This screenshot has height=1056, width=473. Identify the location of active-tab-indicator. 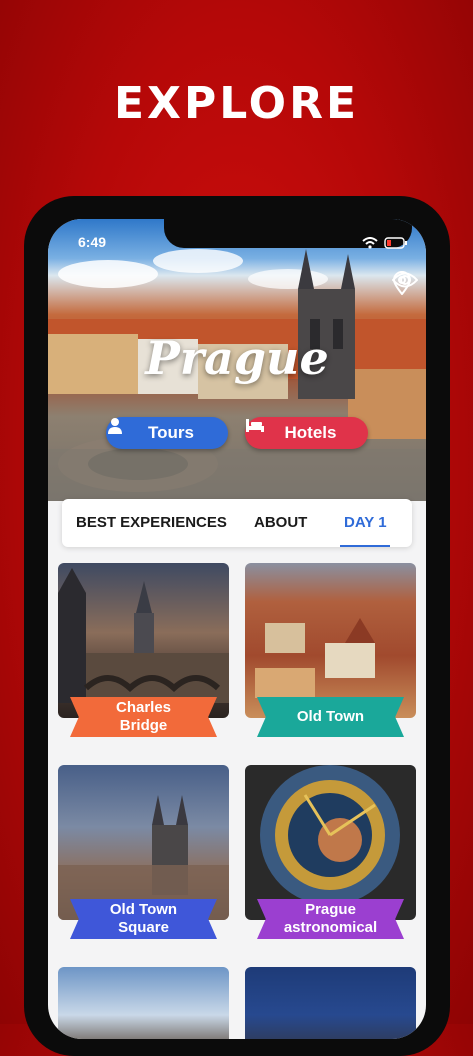
(365, 546).